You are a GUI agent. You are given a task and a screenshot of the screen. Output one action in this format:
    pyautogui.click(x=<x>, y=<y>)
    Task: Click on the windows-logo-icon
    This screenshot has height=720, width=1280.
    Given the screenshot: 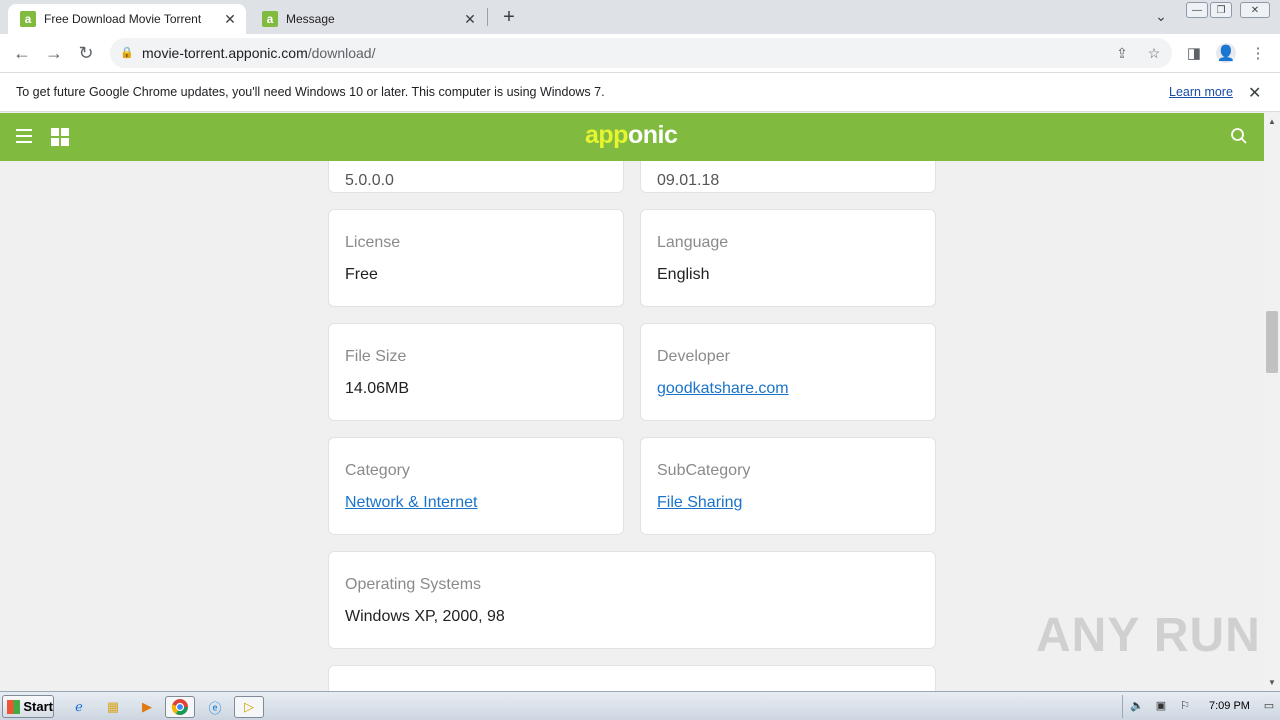 What is the action you would take?
    pyautogui.click(x=60, y=137)
    